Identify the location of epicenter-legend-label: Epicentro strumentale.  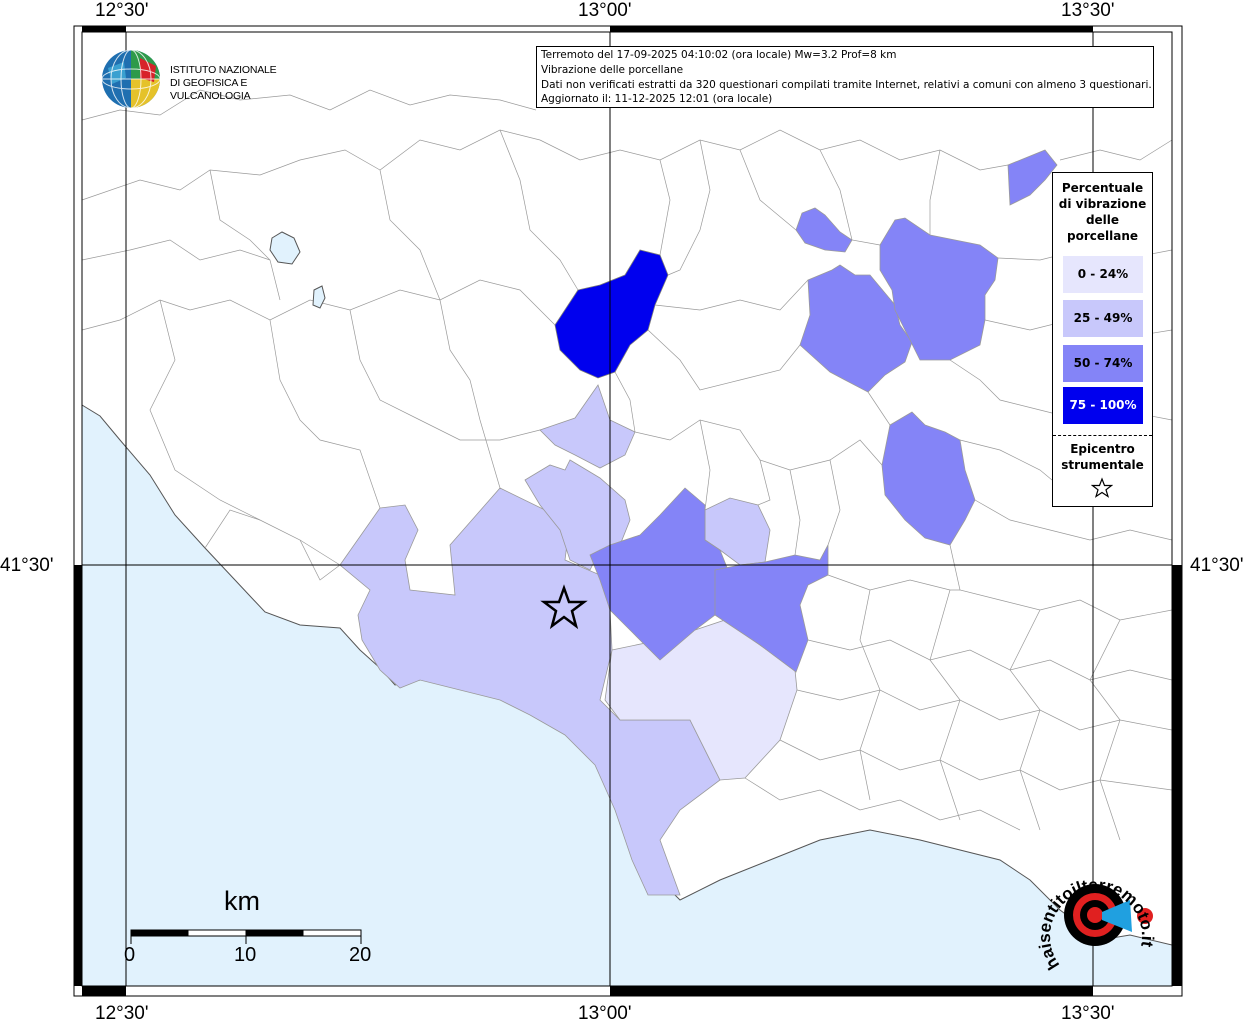
(1102, 457).